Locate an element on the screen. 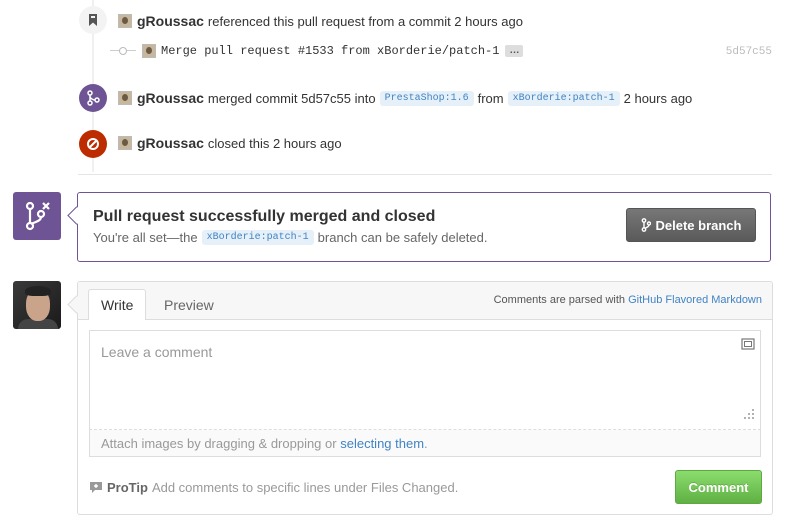 Image resolution: width=786 pixels, height=517 pixels. git-merge-icon is located at coordinates (93, 98).